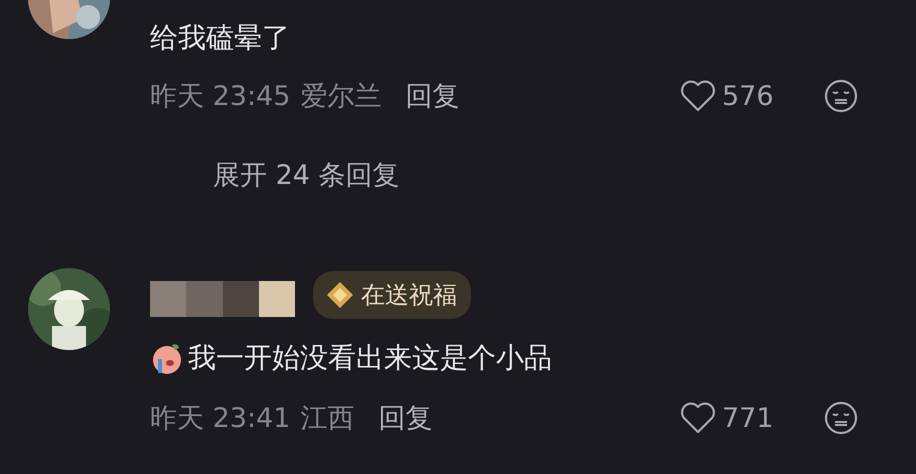 This screenshot has width=916, height=474. Describe the element at coordinates (341, 97) in the screenshot. I see `comment-location: 爱尔兰` at that location.